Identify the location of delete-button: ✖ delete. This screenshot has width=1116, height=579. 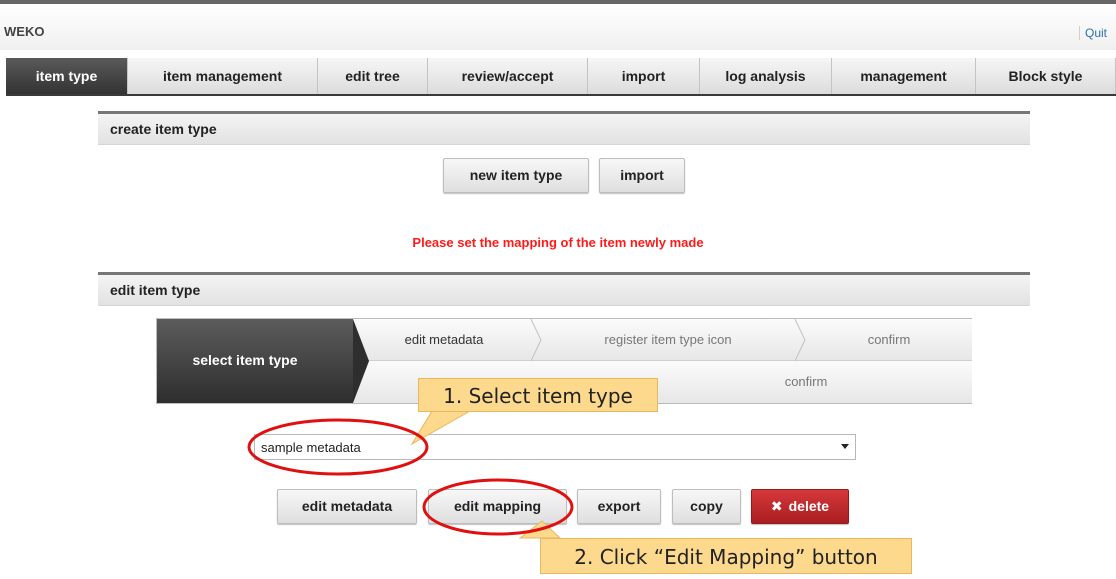
(800, 506).